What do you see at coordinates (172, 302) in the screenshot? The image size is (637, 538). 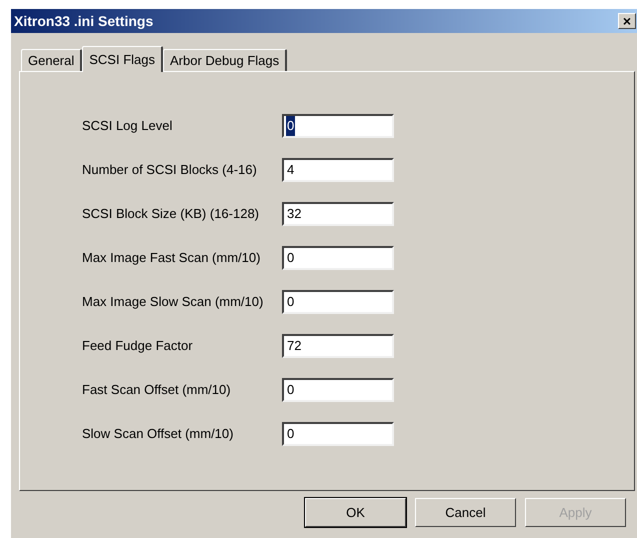 I see `field-label: Max Image Slow Scan (mm/10)` at bounding box center [172, 302].